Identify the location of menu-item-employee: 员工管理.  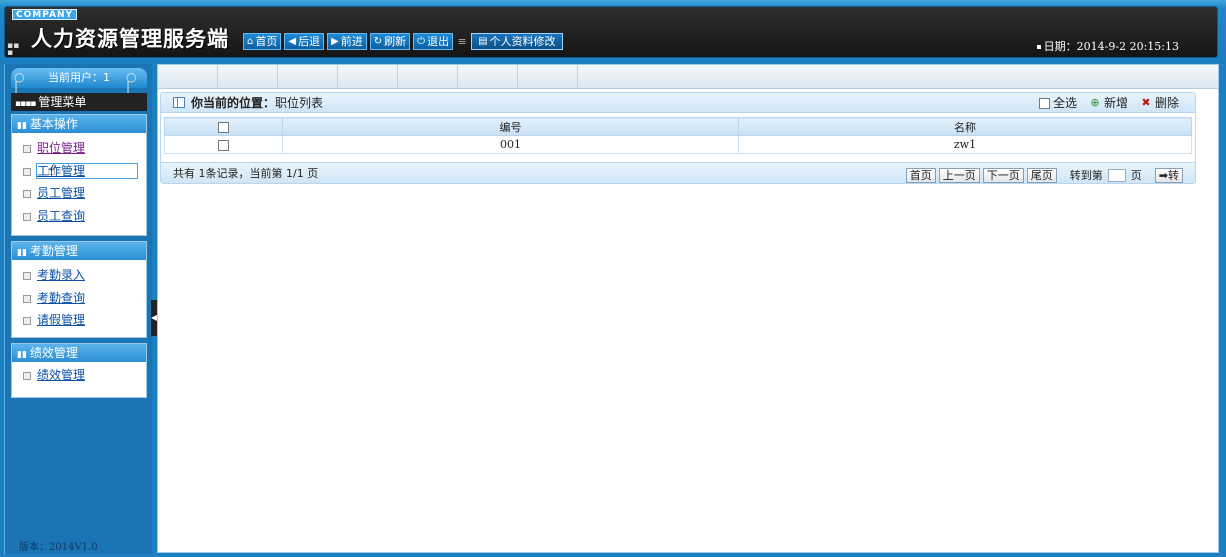
(79, 193).